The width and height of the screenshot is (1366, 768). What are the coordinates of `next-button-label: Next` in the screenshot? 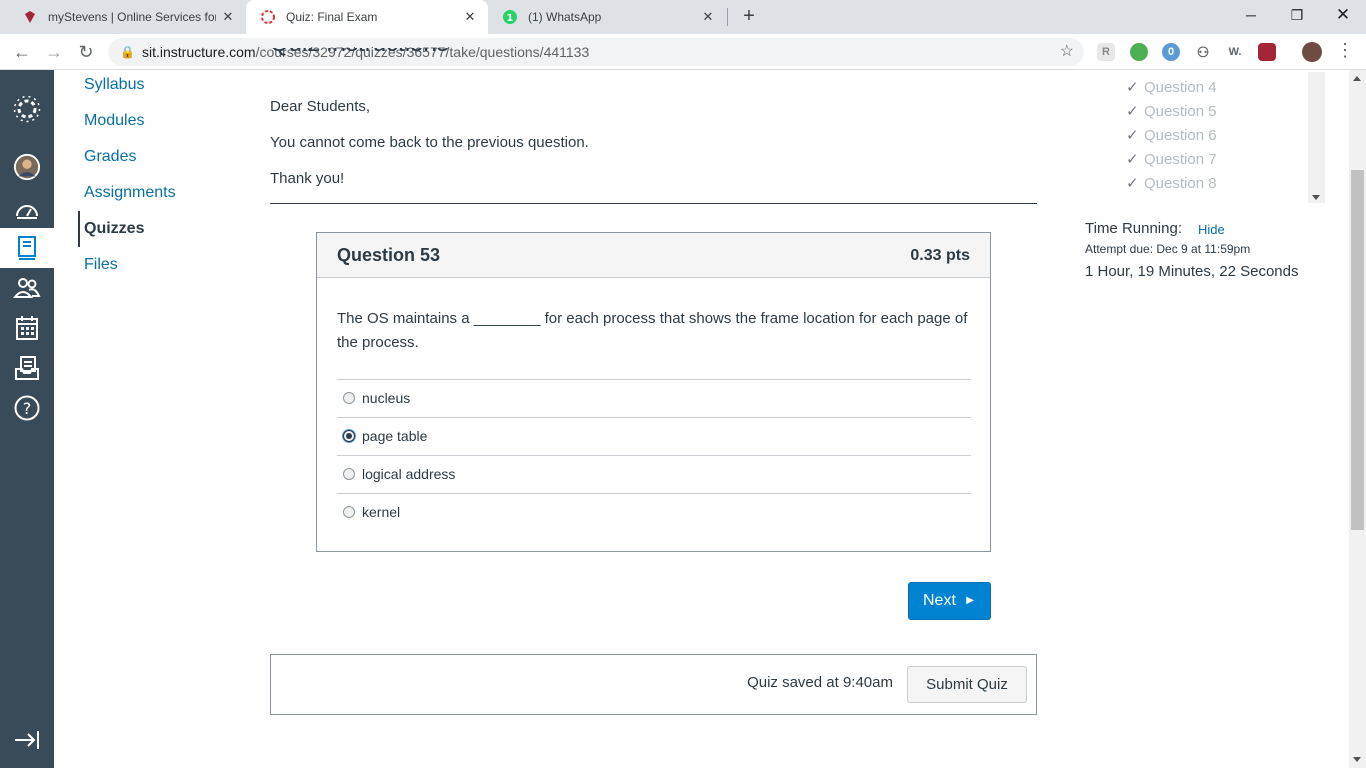 It's located at (939, 600).